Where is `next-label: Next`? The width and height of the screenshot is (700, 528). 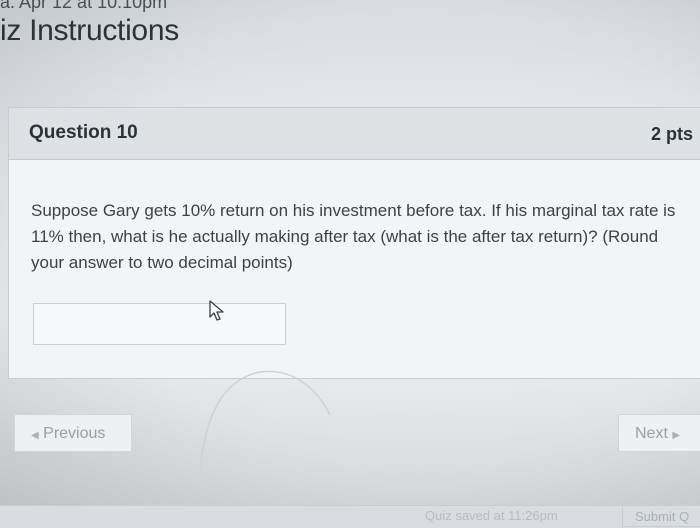
next-label: Next is located at coordinates (651, 433).